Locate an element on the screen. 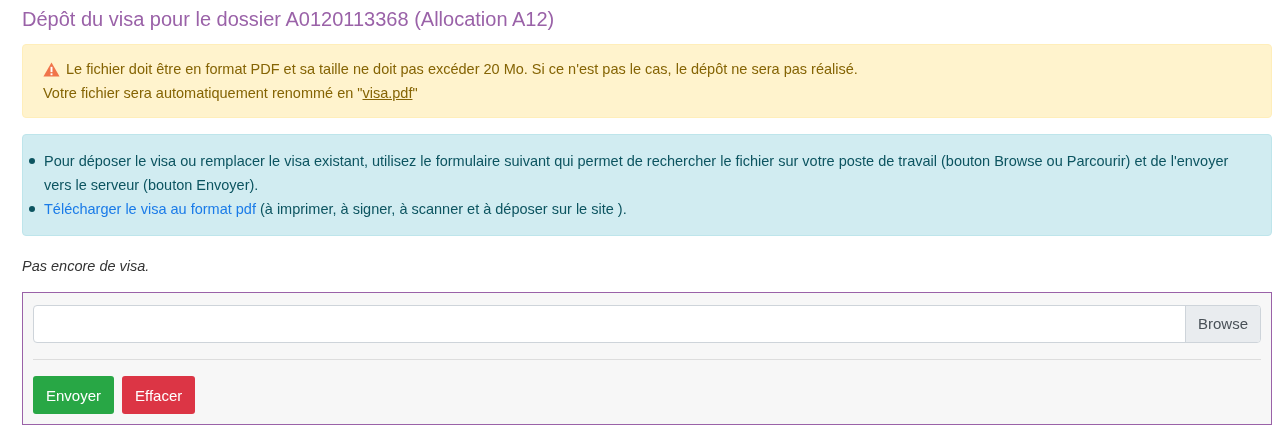  status-text: Pas encore de visa. is located at coordinates (86, 267).